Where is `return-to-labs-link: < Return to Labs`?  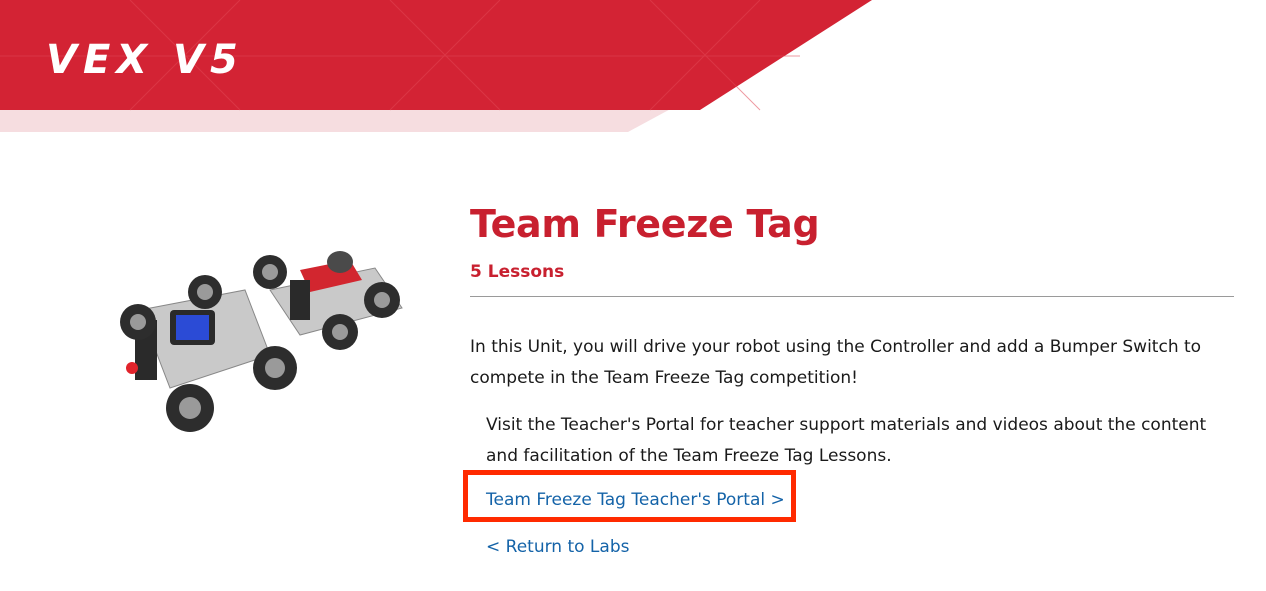
return-to-labs-link: < Return to Labs is located at coordinates (557, 547).